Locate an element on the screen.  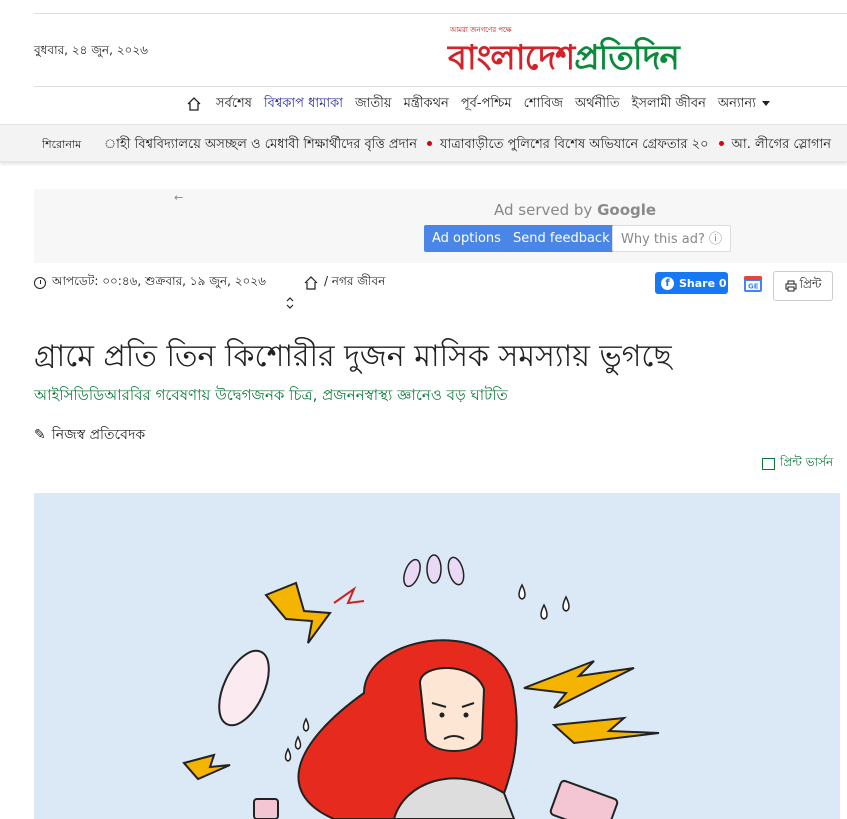
svg-text: GE is located at coordinates (753, 287).